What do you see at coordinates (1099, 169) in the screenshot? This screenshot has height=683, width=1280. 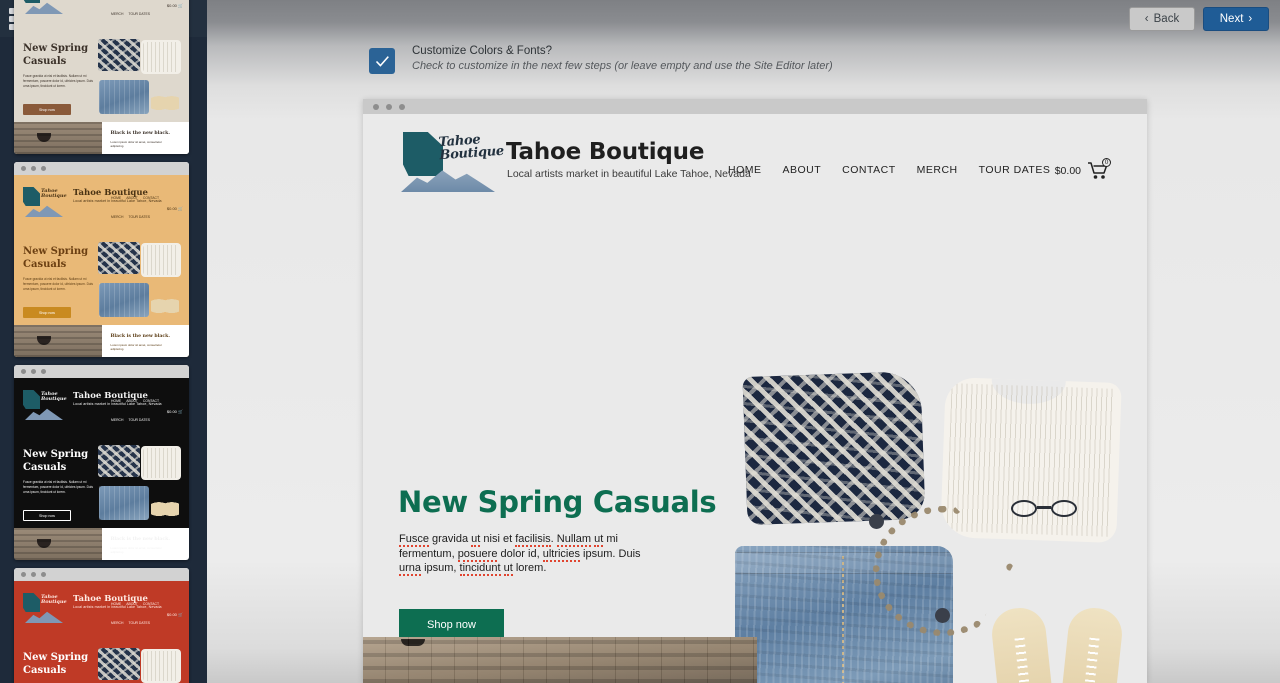 I see `shopping-cart-icon: 0` at bounding box center [1099, 169].